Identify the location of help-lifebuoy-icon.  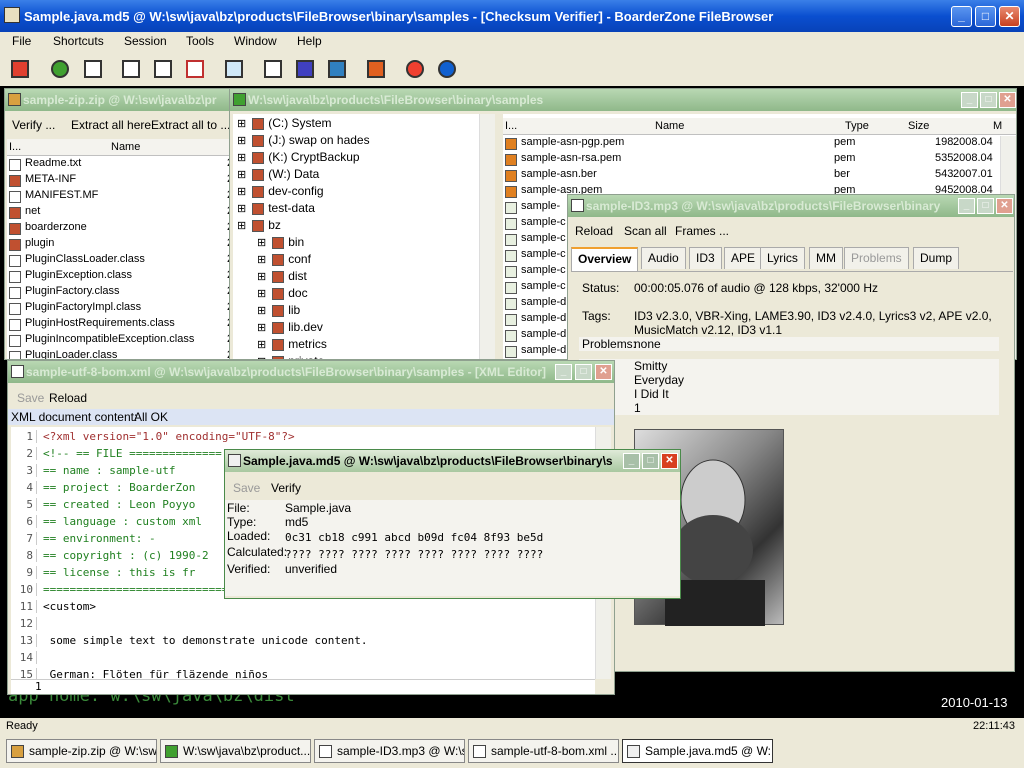
(415, 69).